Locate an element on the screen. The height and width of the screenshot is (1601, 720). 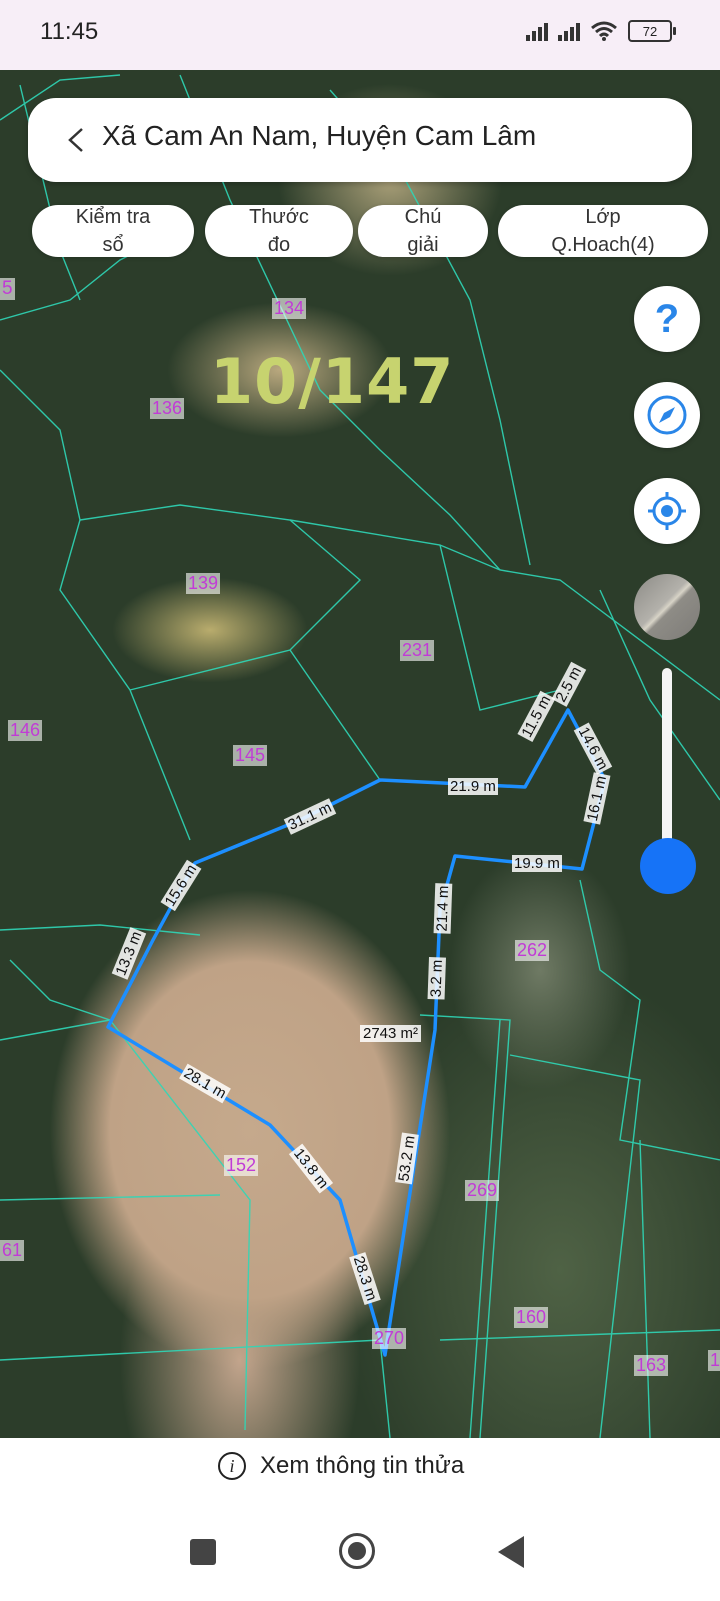
opacity-slider-knob is located at coordinates (668, 866).